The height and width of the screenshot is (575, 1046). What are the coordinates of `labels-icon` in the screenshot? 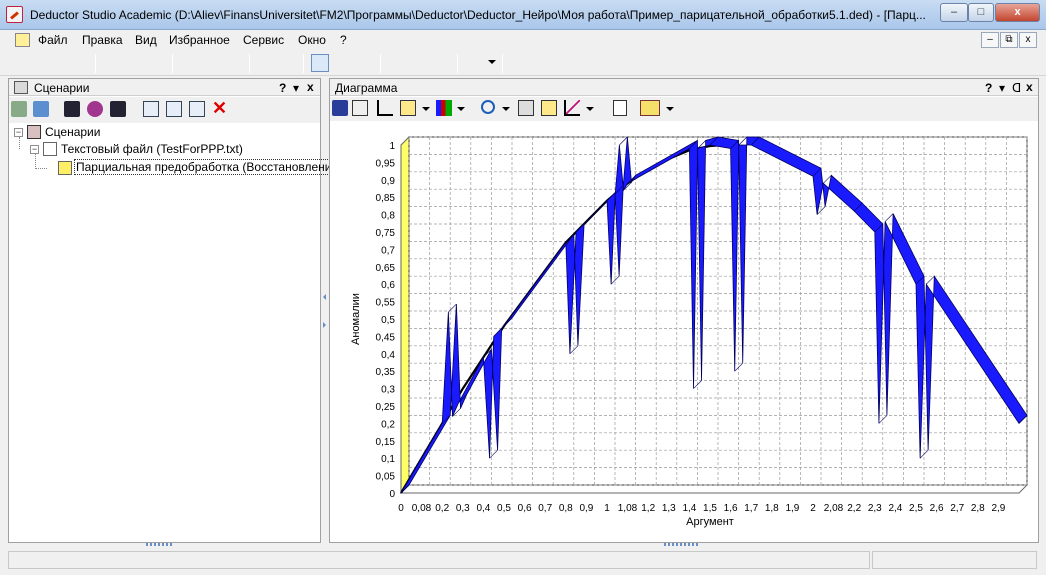 It's located at (549, 108).